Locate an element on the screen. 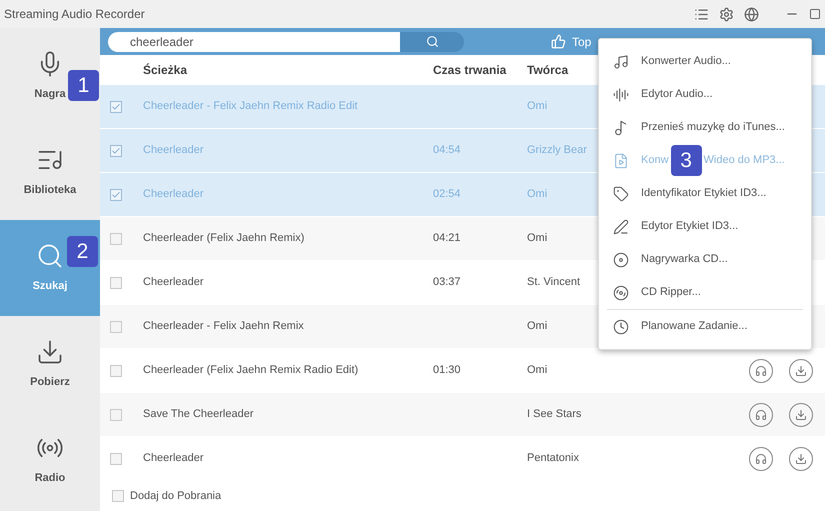  artist: St. Vincent is located at coordinates (554, 282).